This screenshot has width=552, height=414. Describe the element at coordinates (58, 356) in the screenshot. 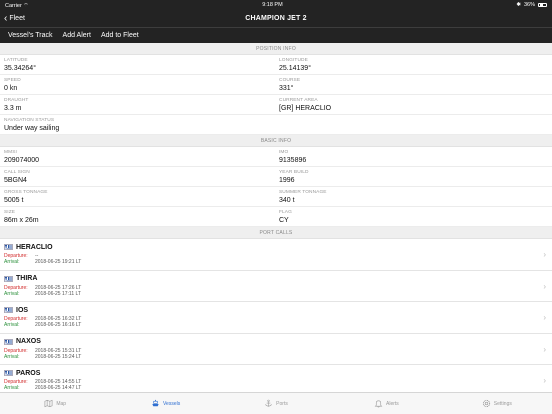

I see `arrival-time: 2018-06-25 15:24 LT` at that location.